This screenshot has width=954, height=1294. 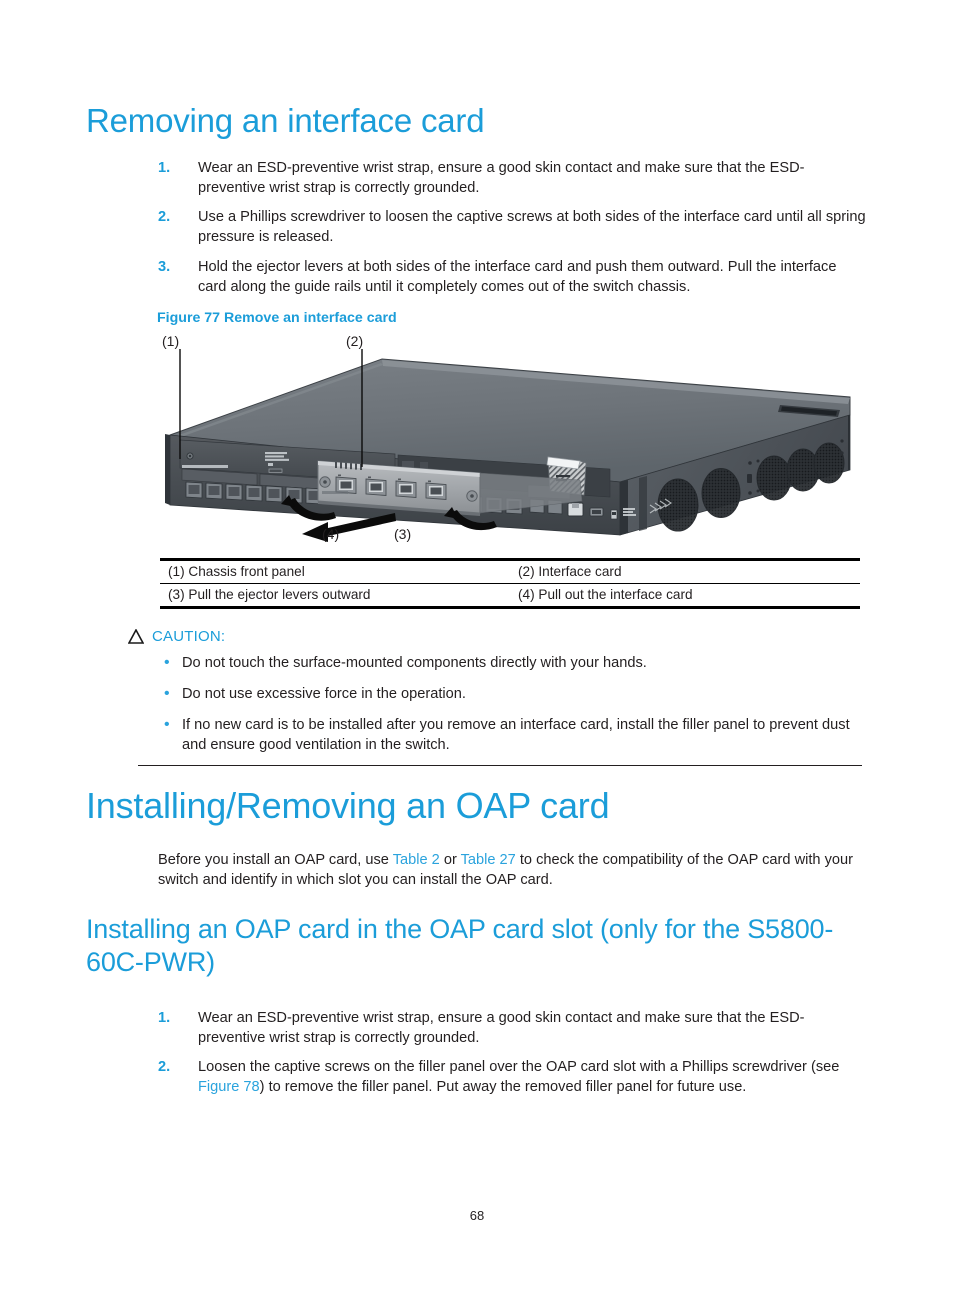 What do you see at coordinates (189, 636) in the screenshot?
I see `caution-label: CAUTION:` at bounding box center [189, 636].